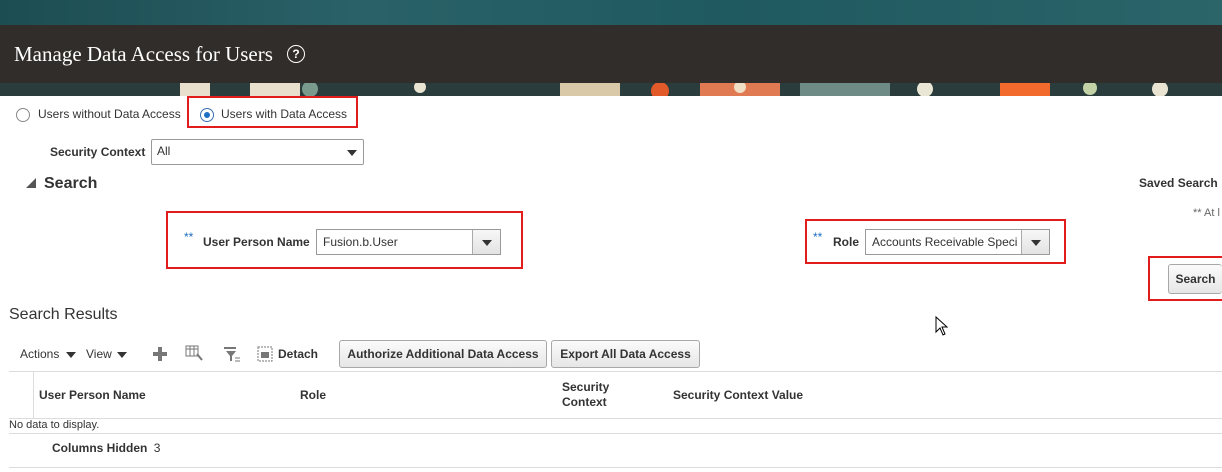  I want to click on page-title: Manage Data Access for Users, so click(143, 54).